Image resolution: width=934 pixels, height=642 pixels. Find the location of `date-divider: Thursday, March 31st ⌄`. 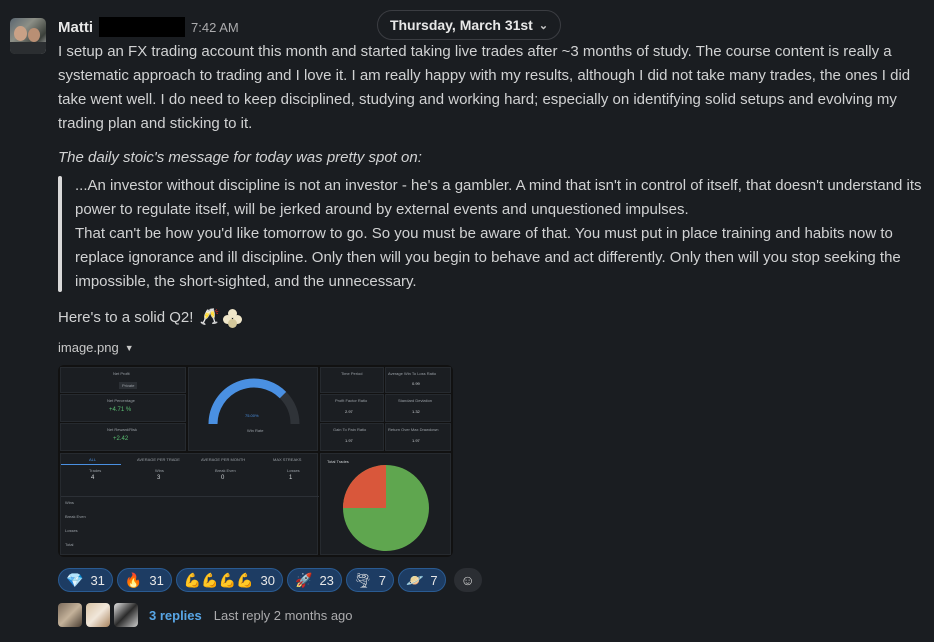

date-divider: Thursday, March 31st ⌄ is located at coordinates (469, 25).